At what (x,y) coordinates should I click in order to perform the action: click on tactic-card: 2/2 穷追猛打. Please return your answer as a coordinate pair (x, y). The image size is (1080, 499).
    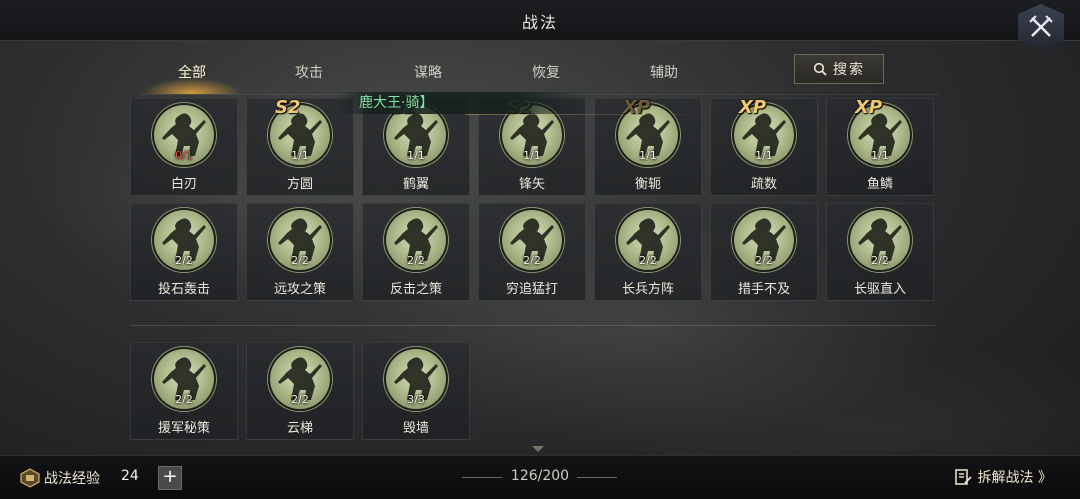
    Looking at the image, I should click on (532, 252).